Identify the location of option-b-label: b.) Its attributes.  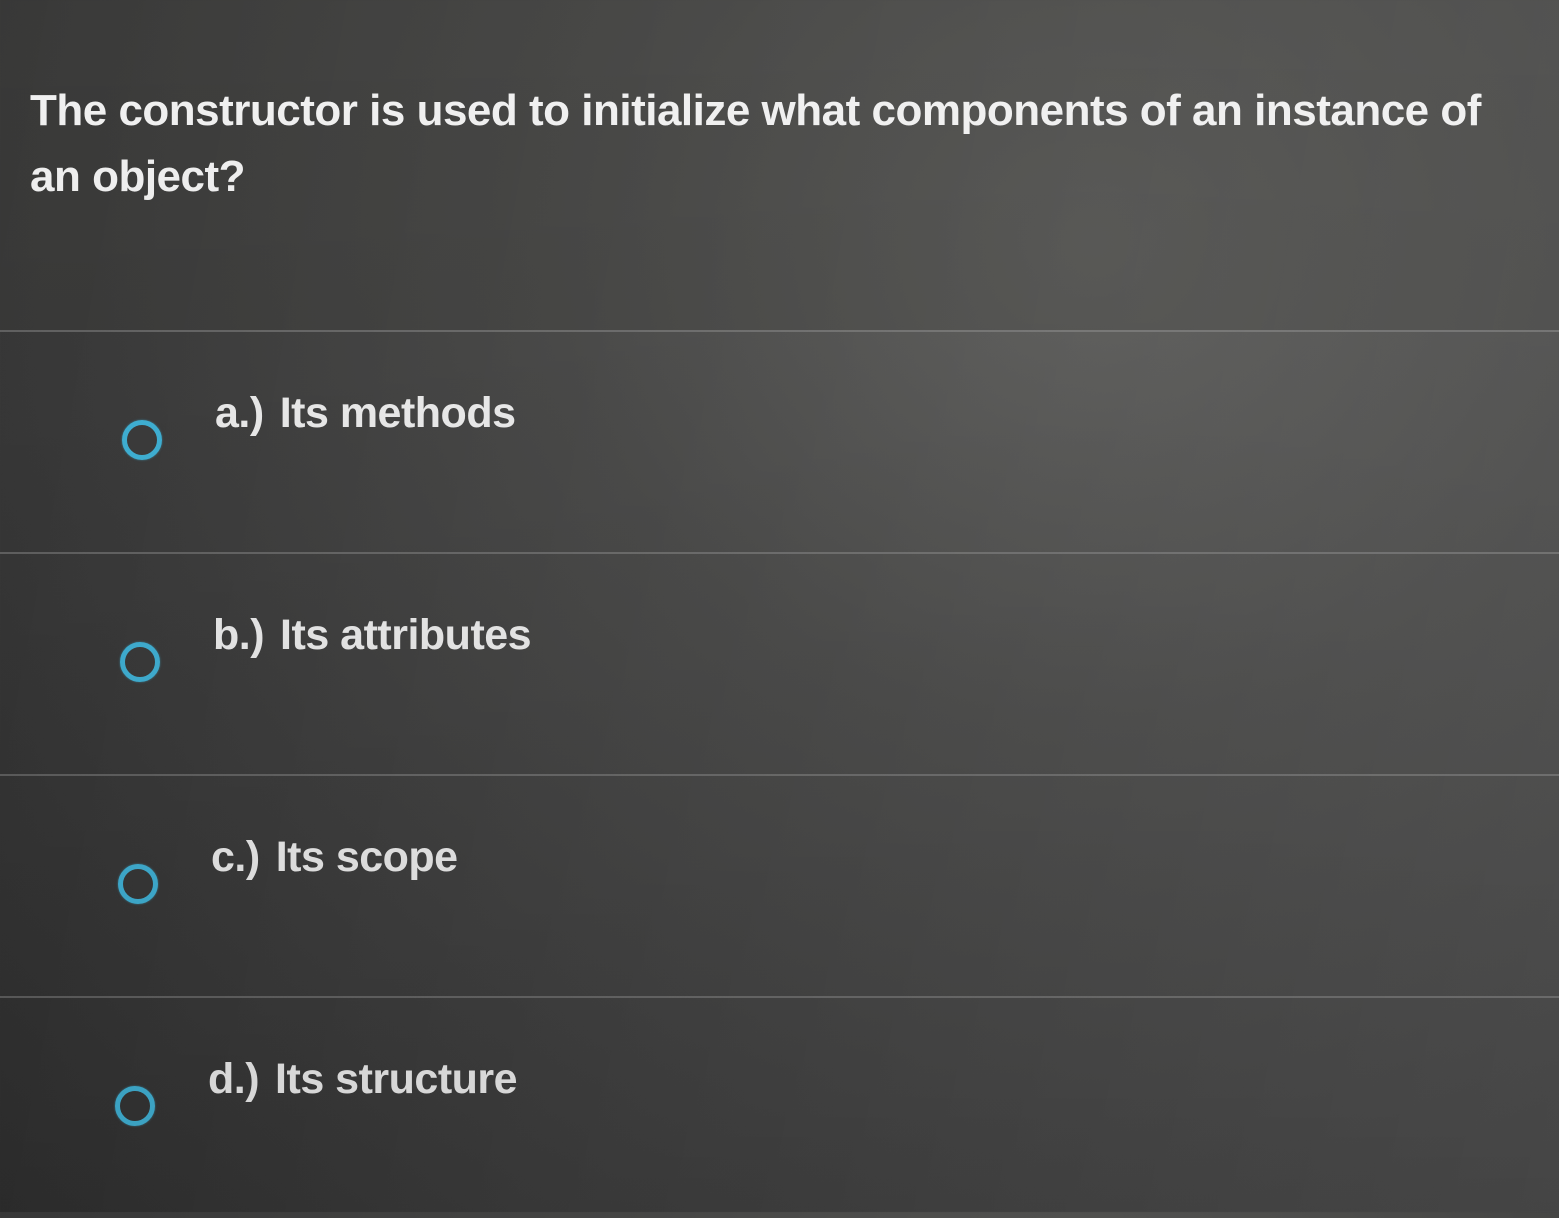
(372, 635).